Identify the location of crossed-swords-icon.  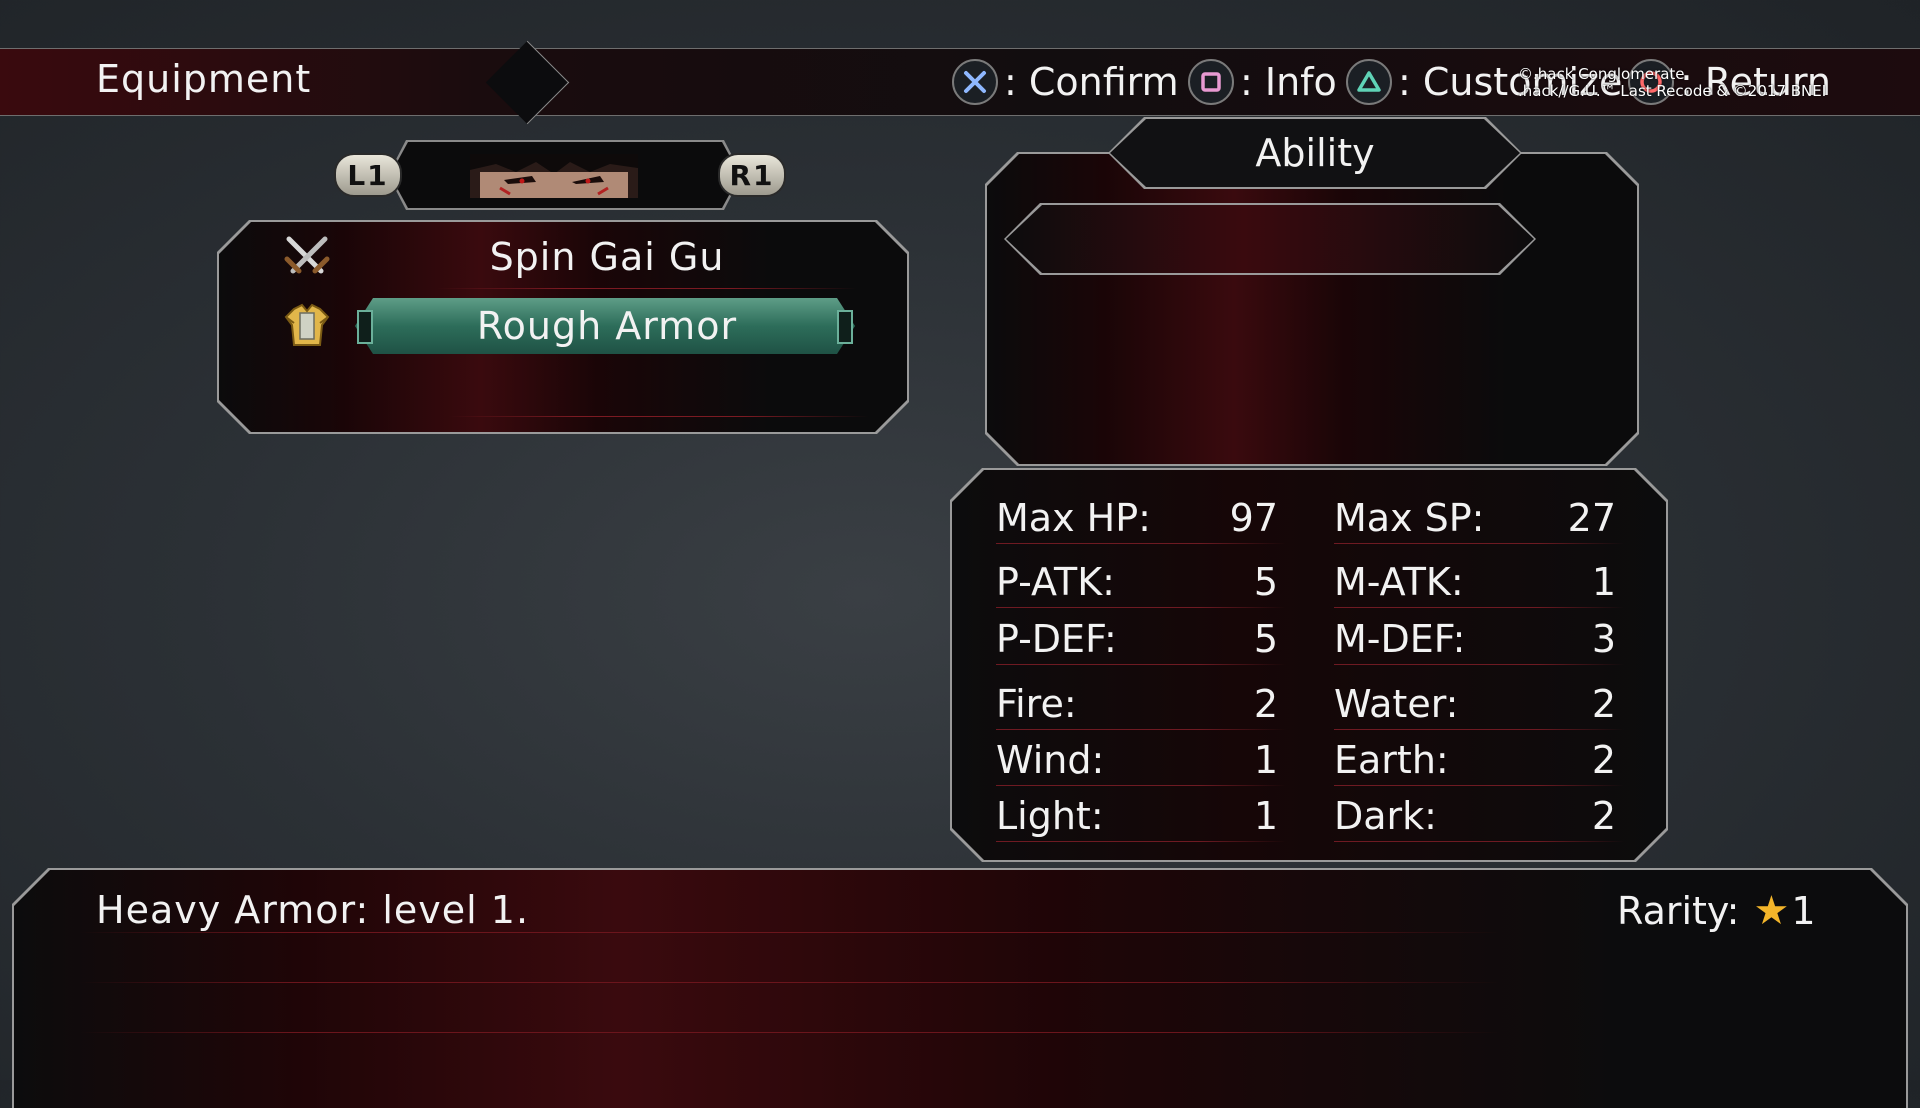
(307, 257).